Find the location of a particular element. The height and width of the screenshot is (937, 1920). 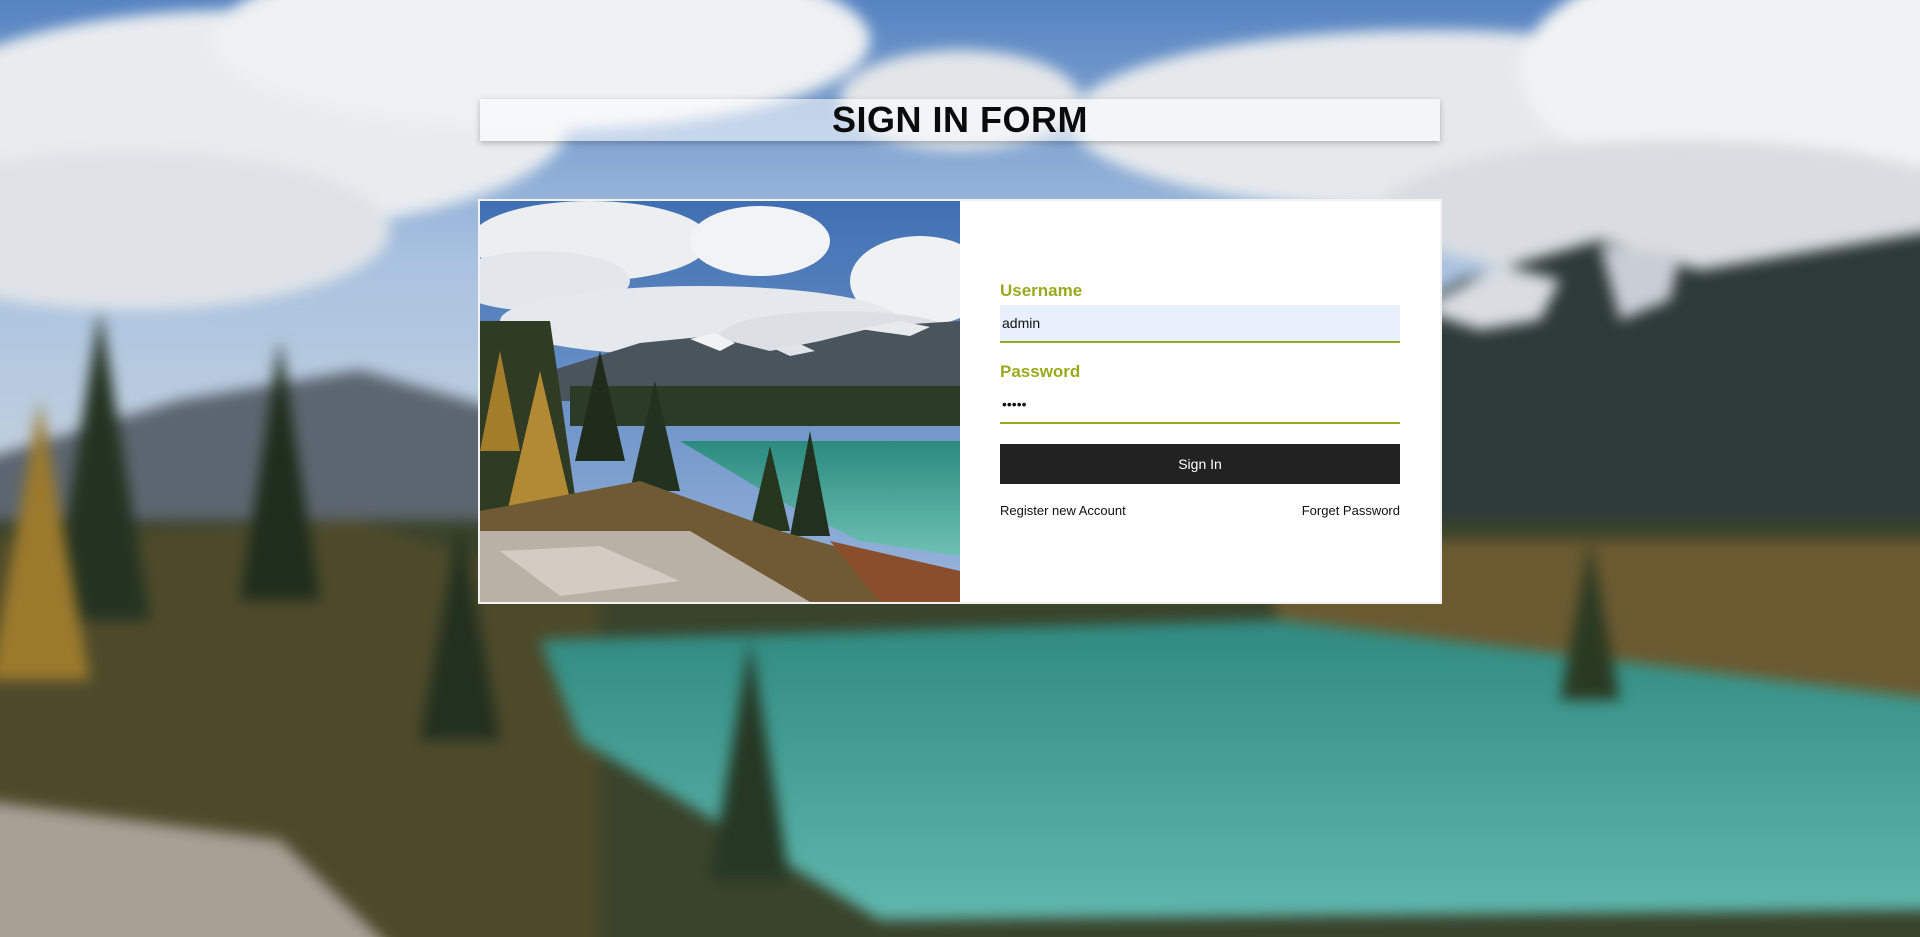

title-bar: SIGN IN FORM is located at coordinates (960, 120).